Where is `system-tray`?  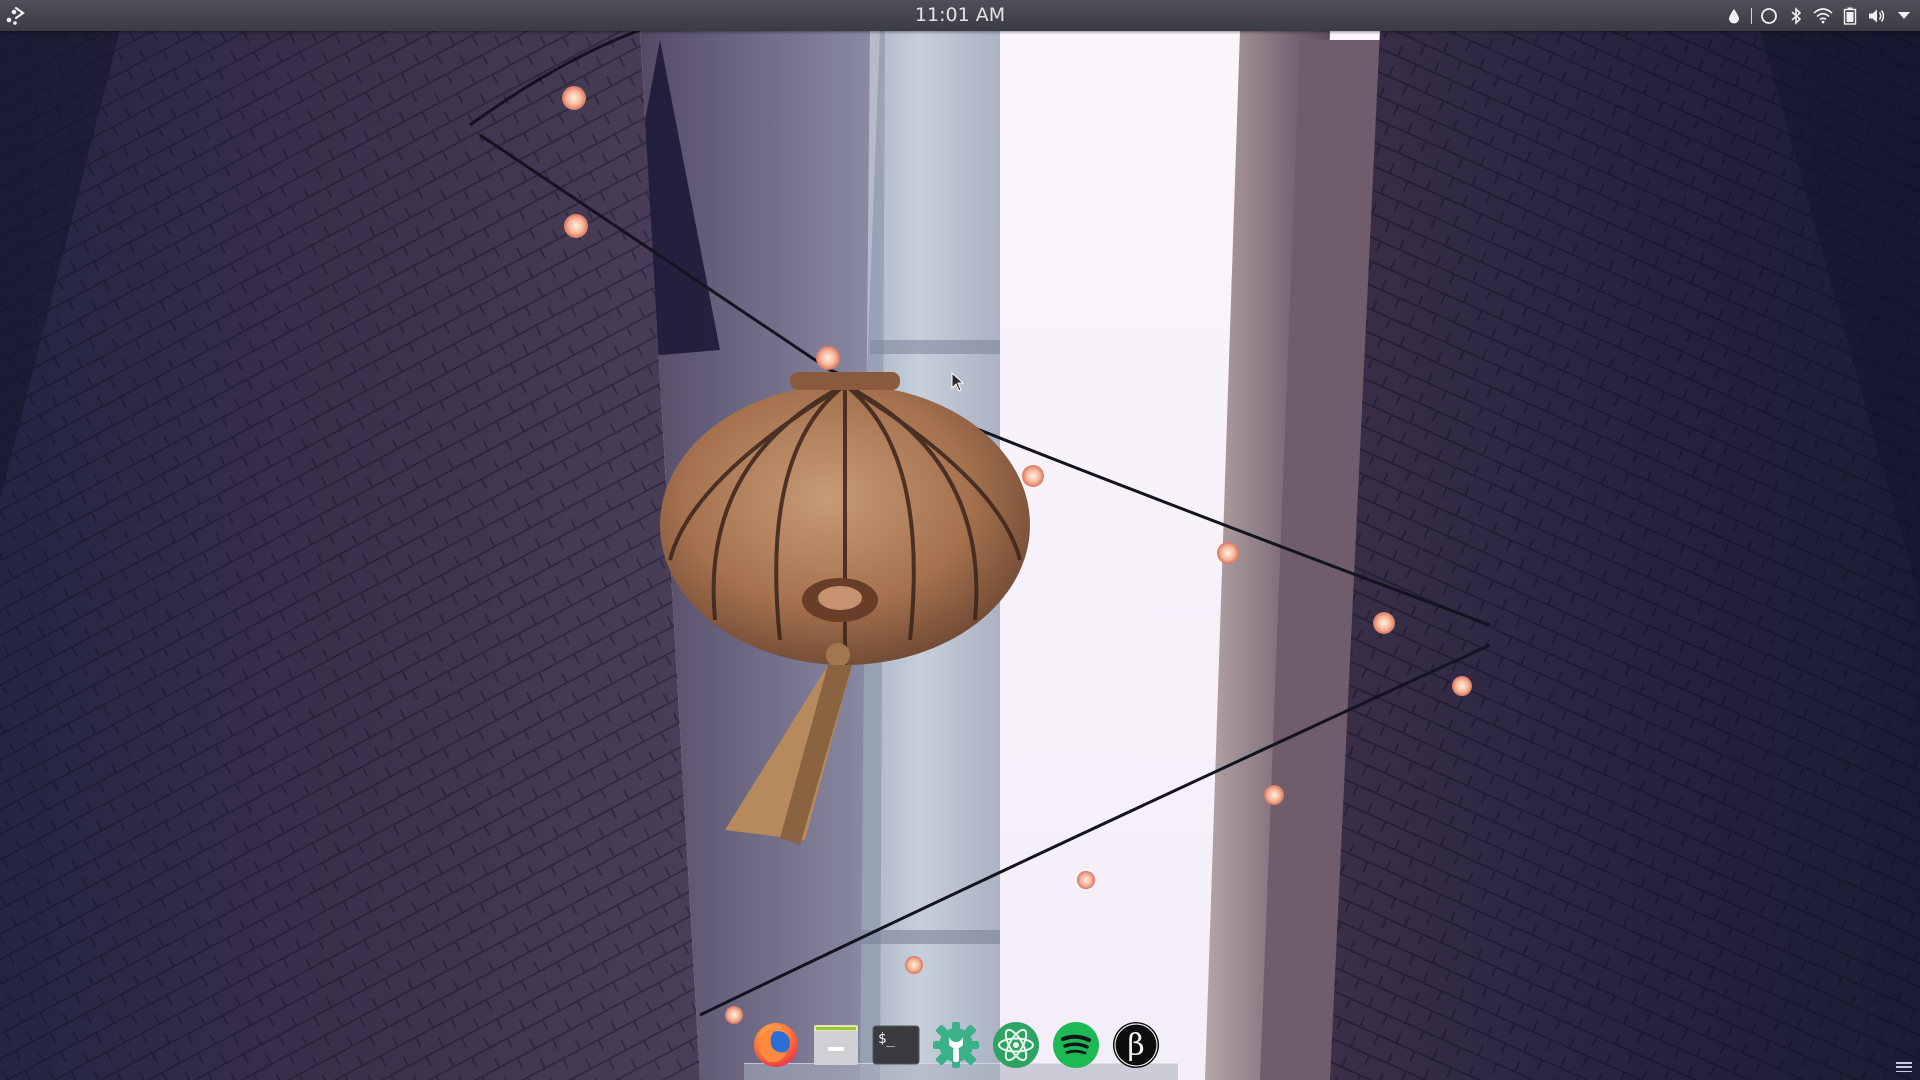
system-tray is located at coordinates (1819, 15).